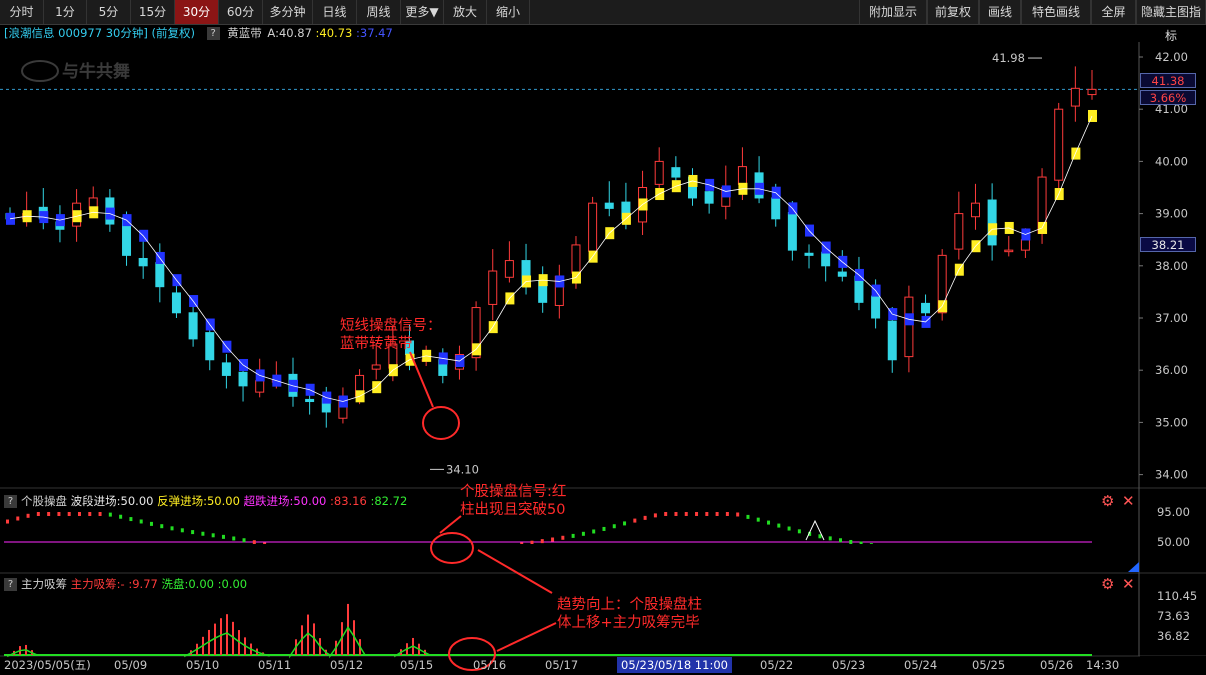 Image resolution: width=1206 pixels, height=675 pixels. Describe the element at coordinates (275, 665) in the screenshot. I see `date-label: 05/11` at that location.